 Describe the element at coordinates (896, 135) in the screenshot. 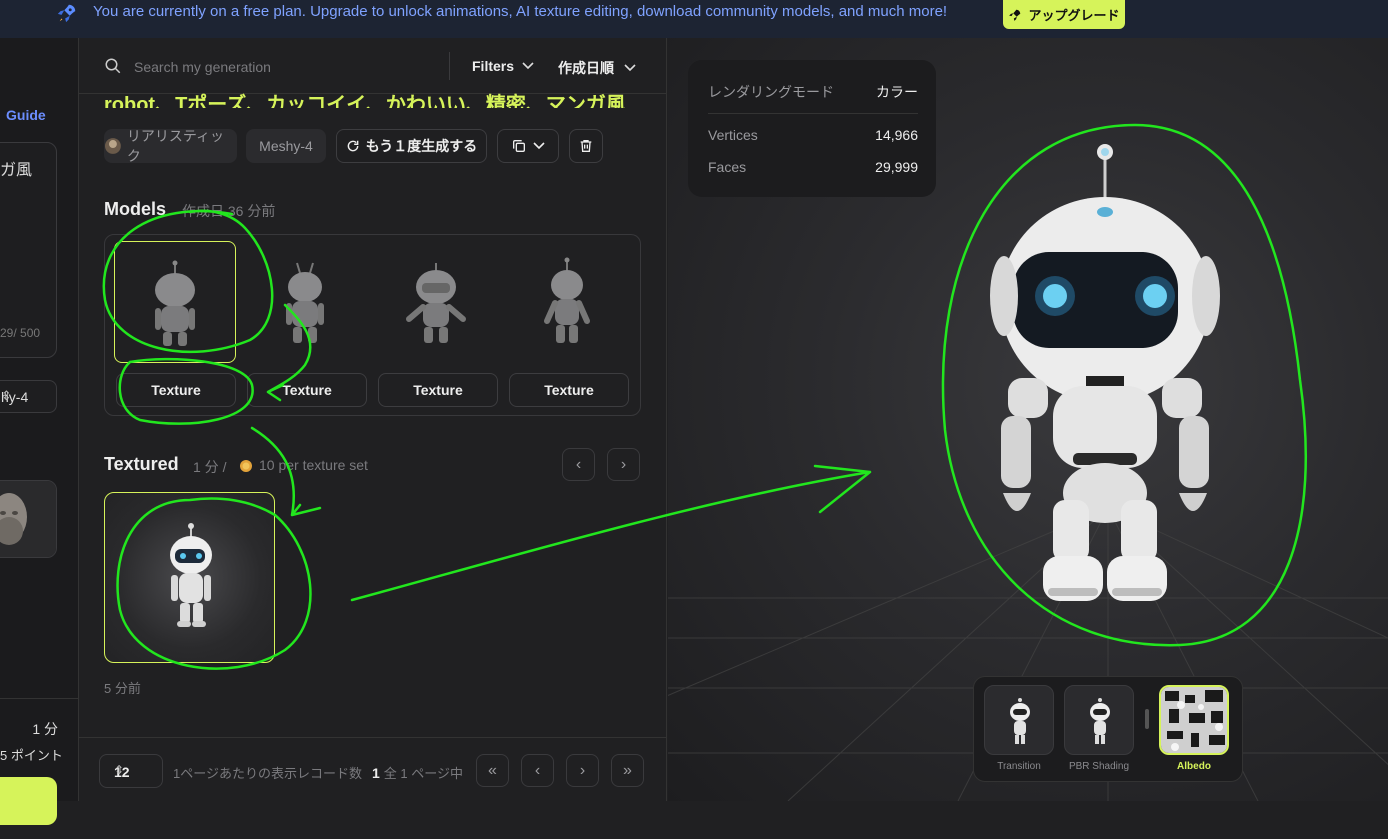

I see `vertices-value: 14,966` at that location.